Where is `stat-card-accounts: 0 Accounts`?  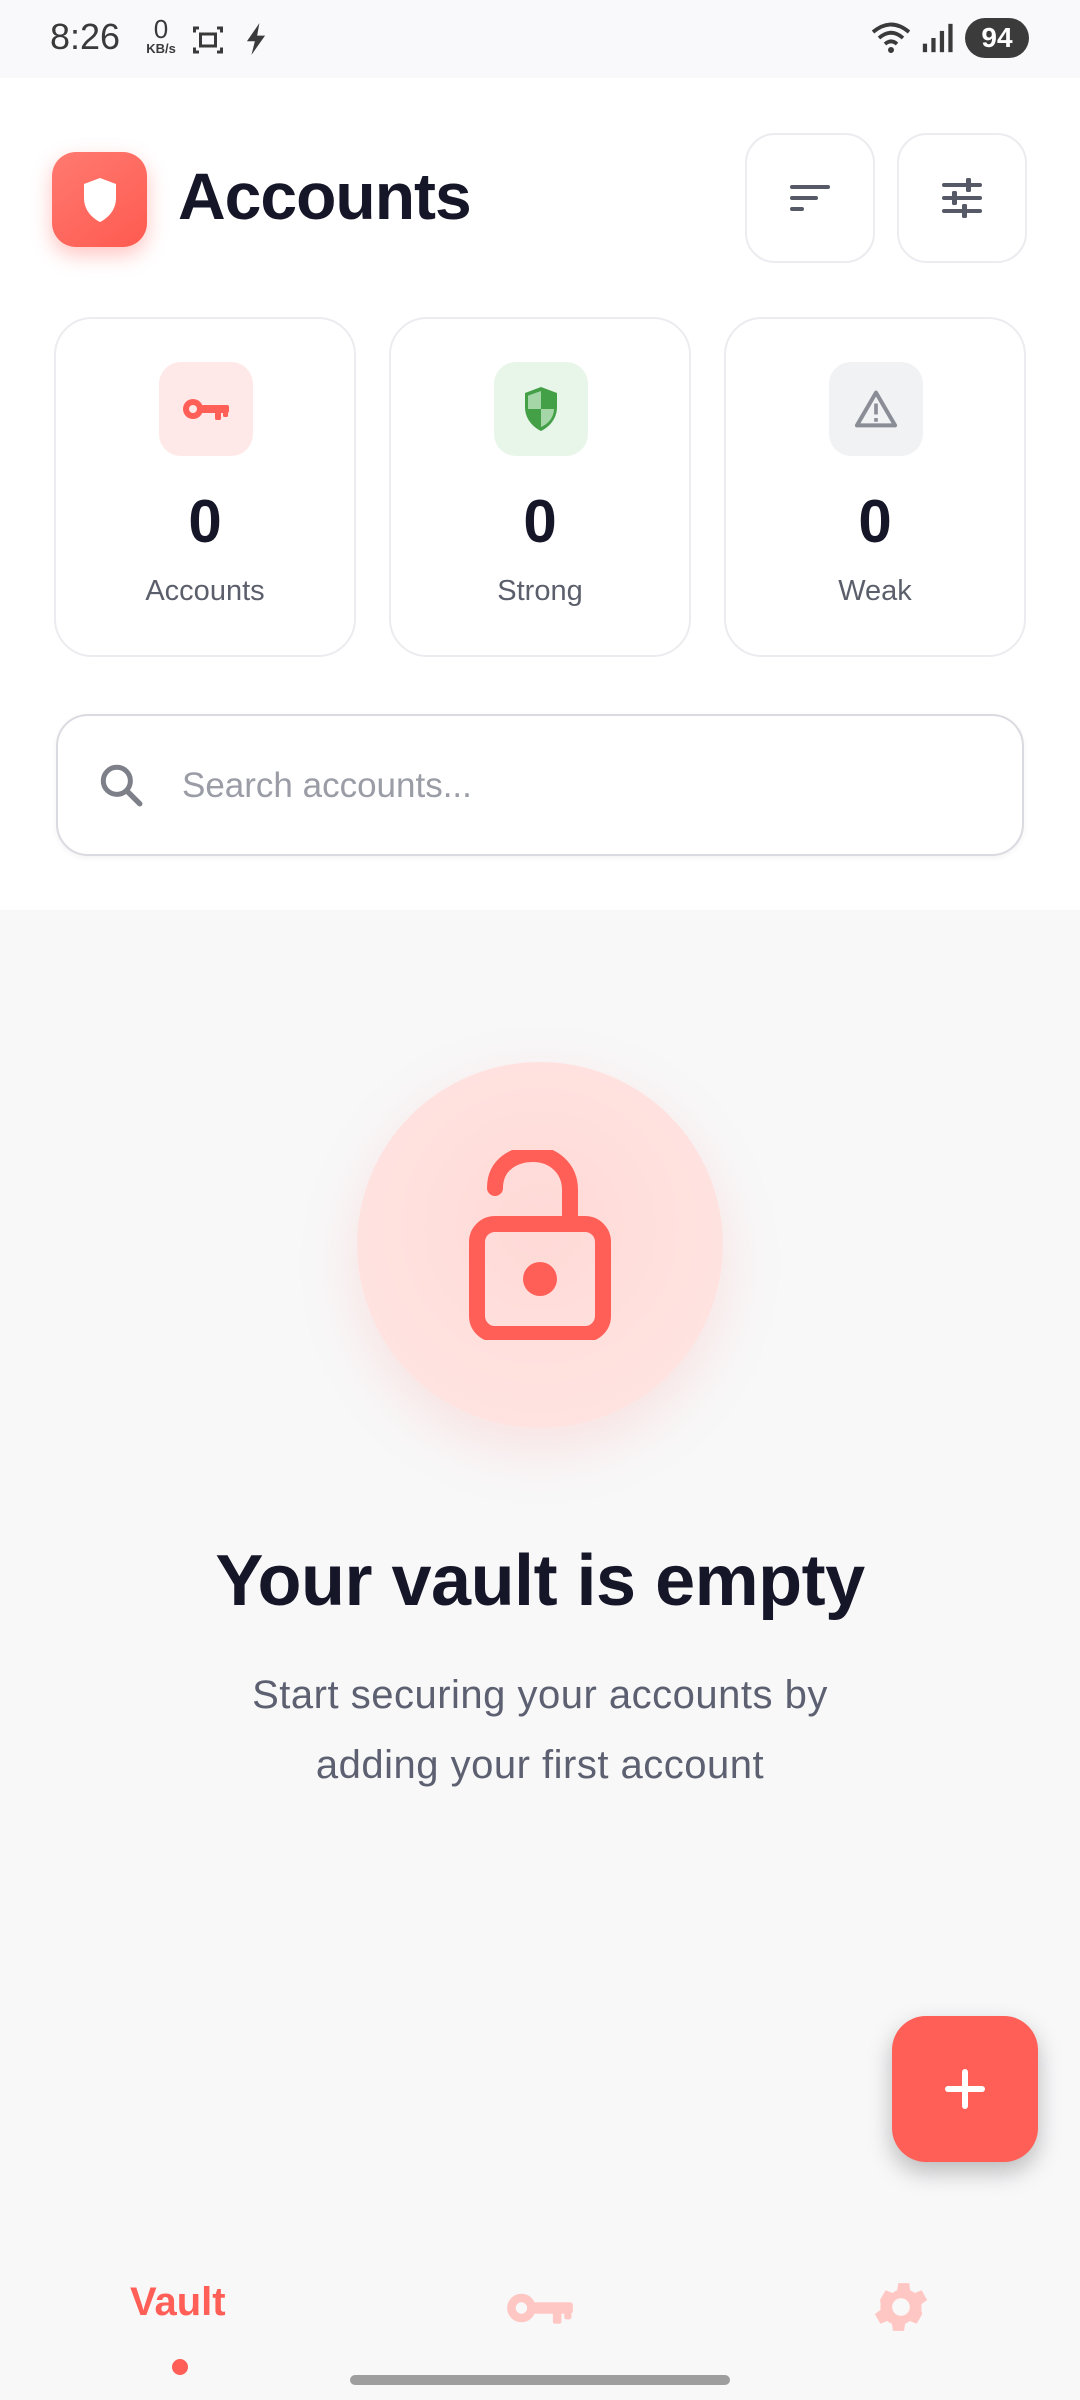 stat-card-accounts: 0 Accounts is located at coordinates (205, 487).